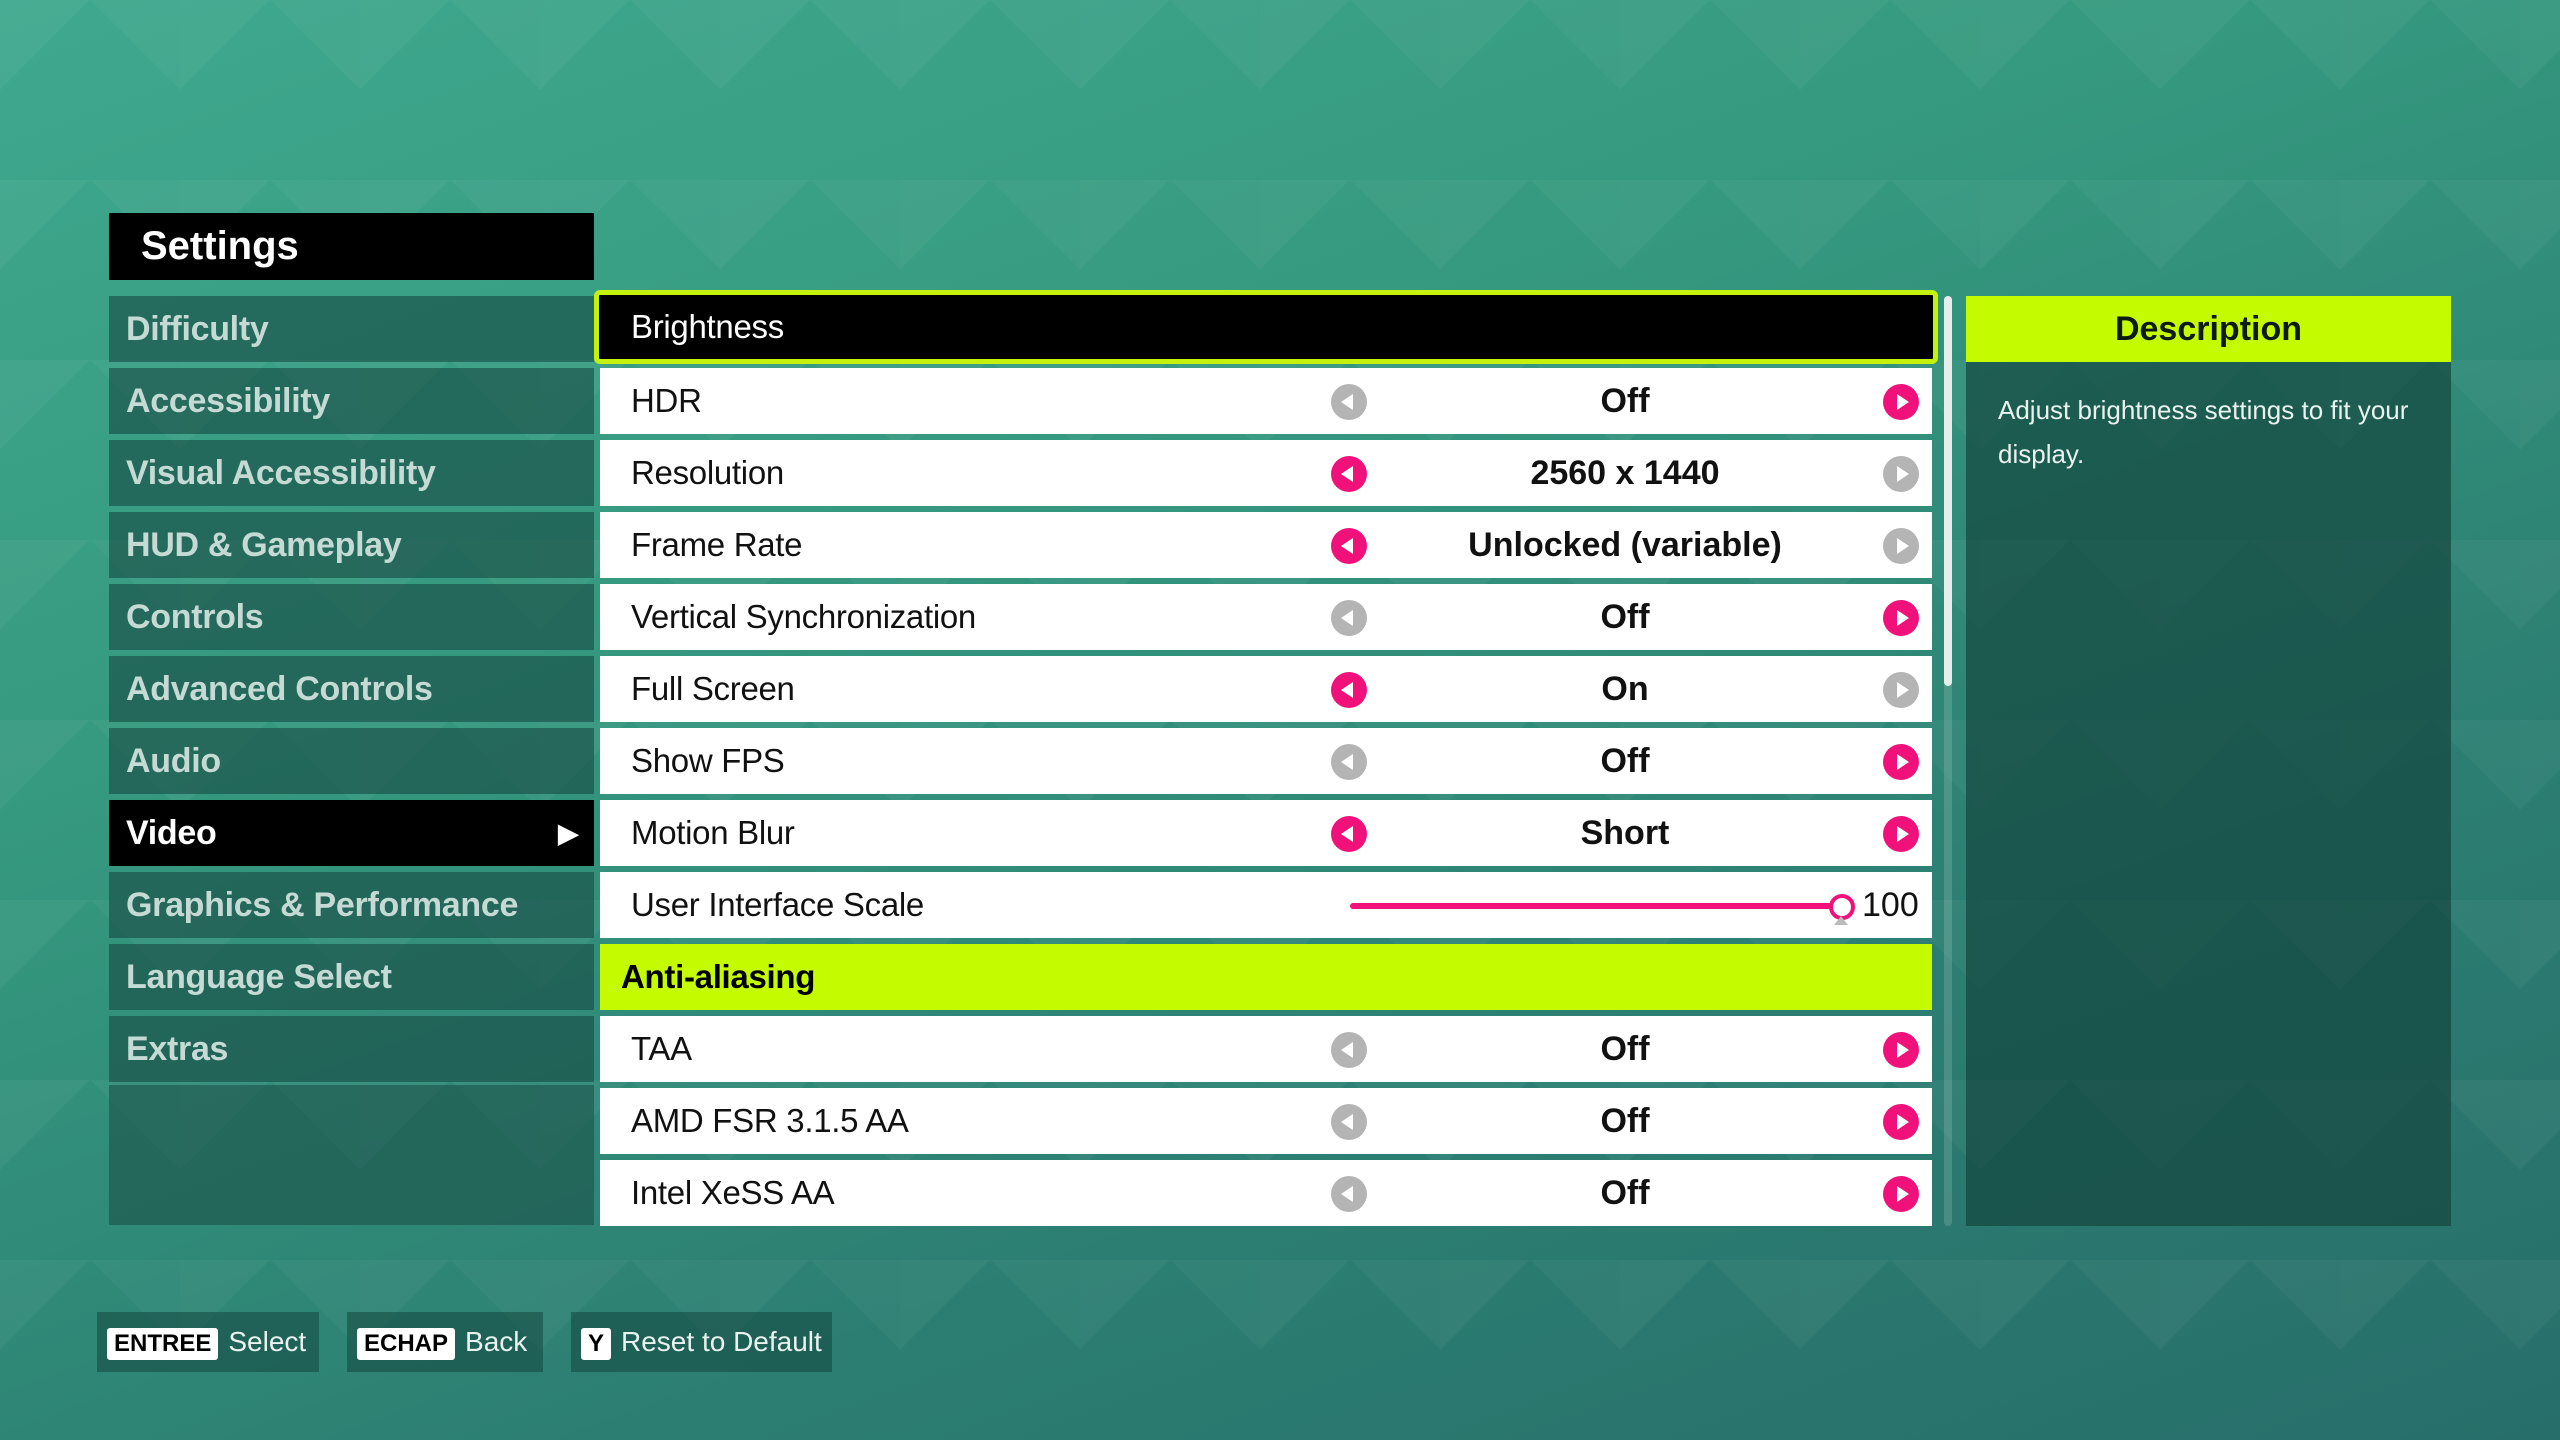 This screenshot has height=1440, width=2560. I want to click on setting-label: Intel XeSS AA, so click(733, 1192).